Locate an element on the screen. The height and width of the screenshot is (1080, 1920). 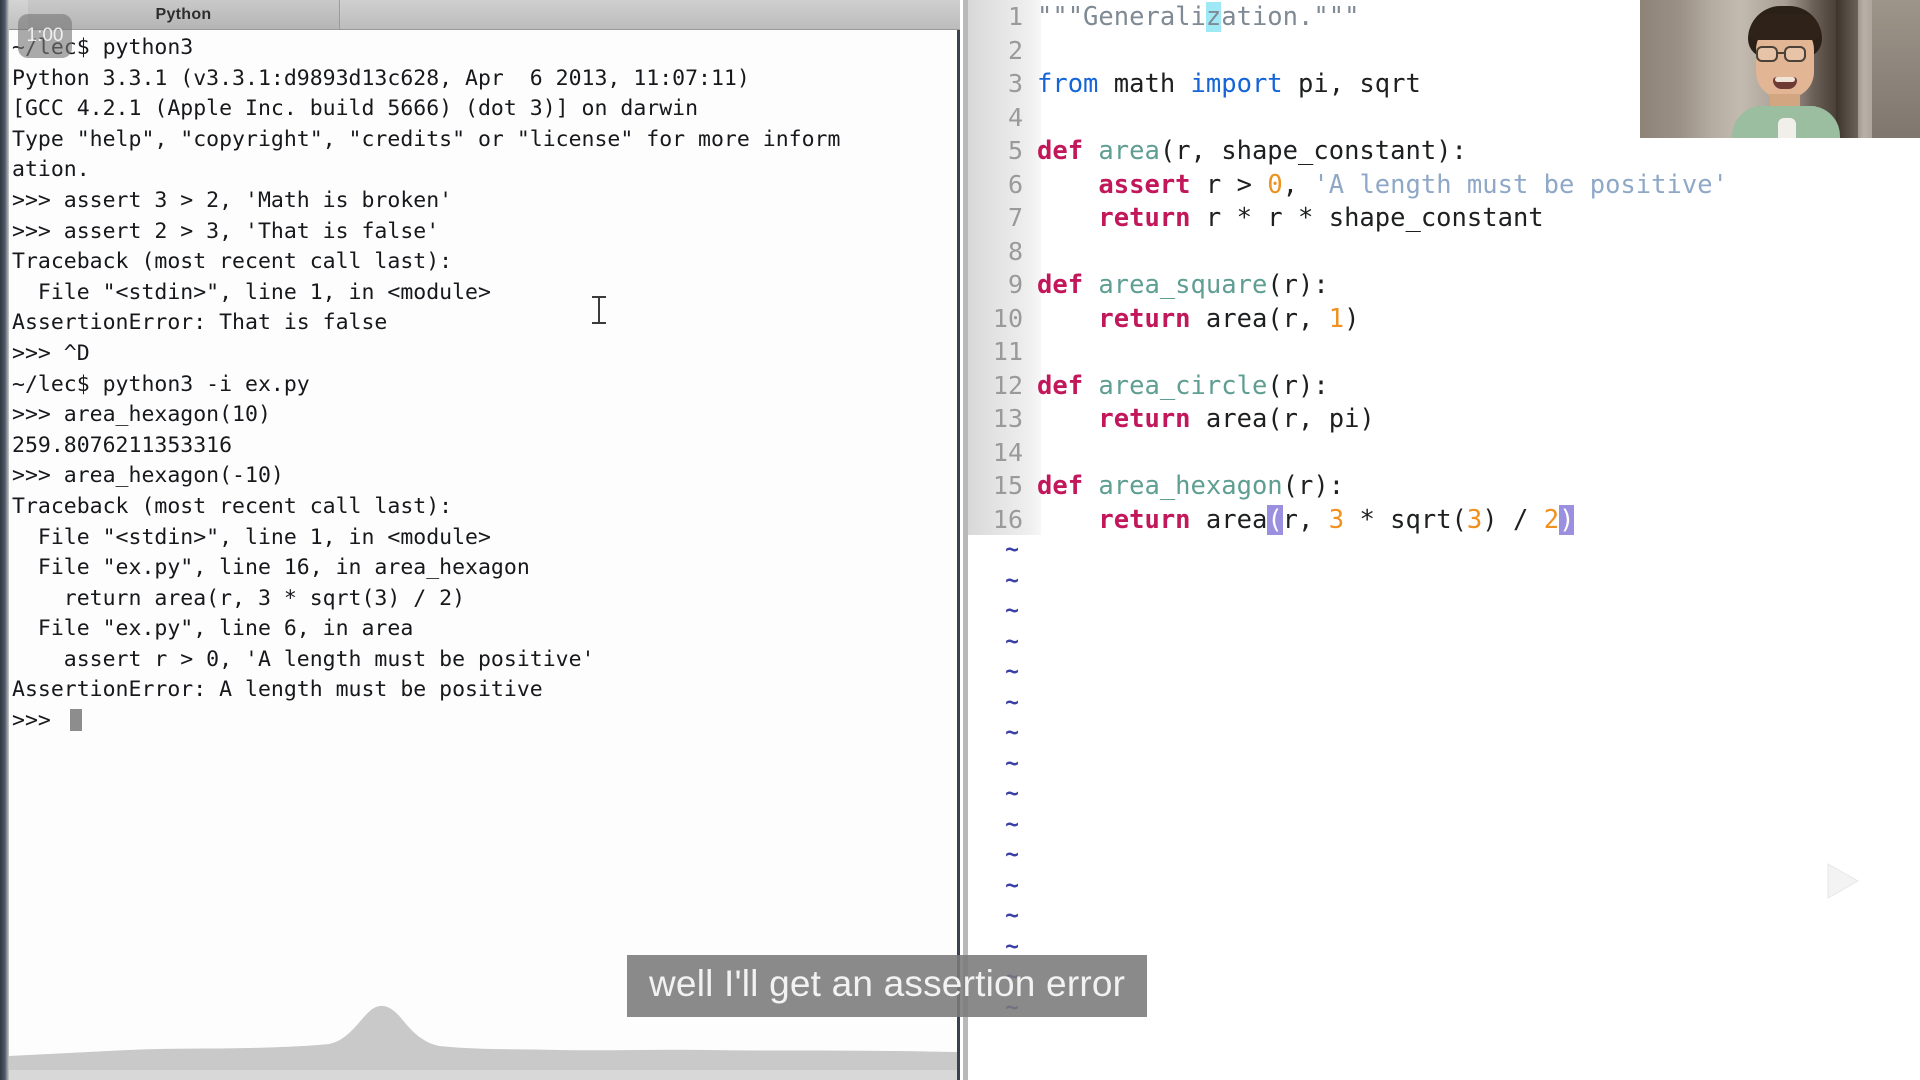
terminal-line: ation. is located at coordinates (51, 170).